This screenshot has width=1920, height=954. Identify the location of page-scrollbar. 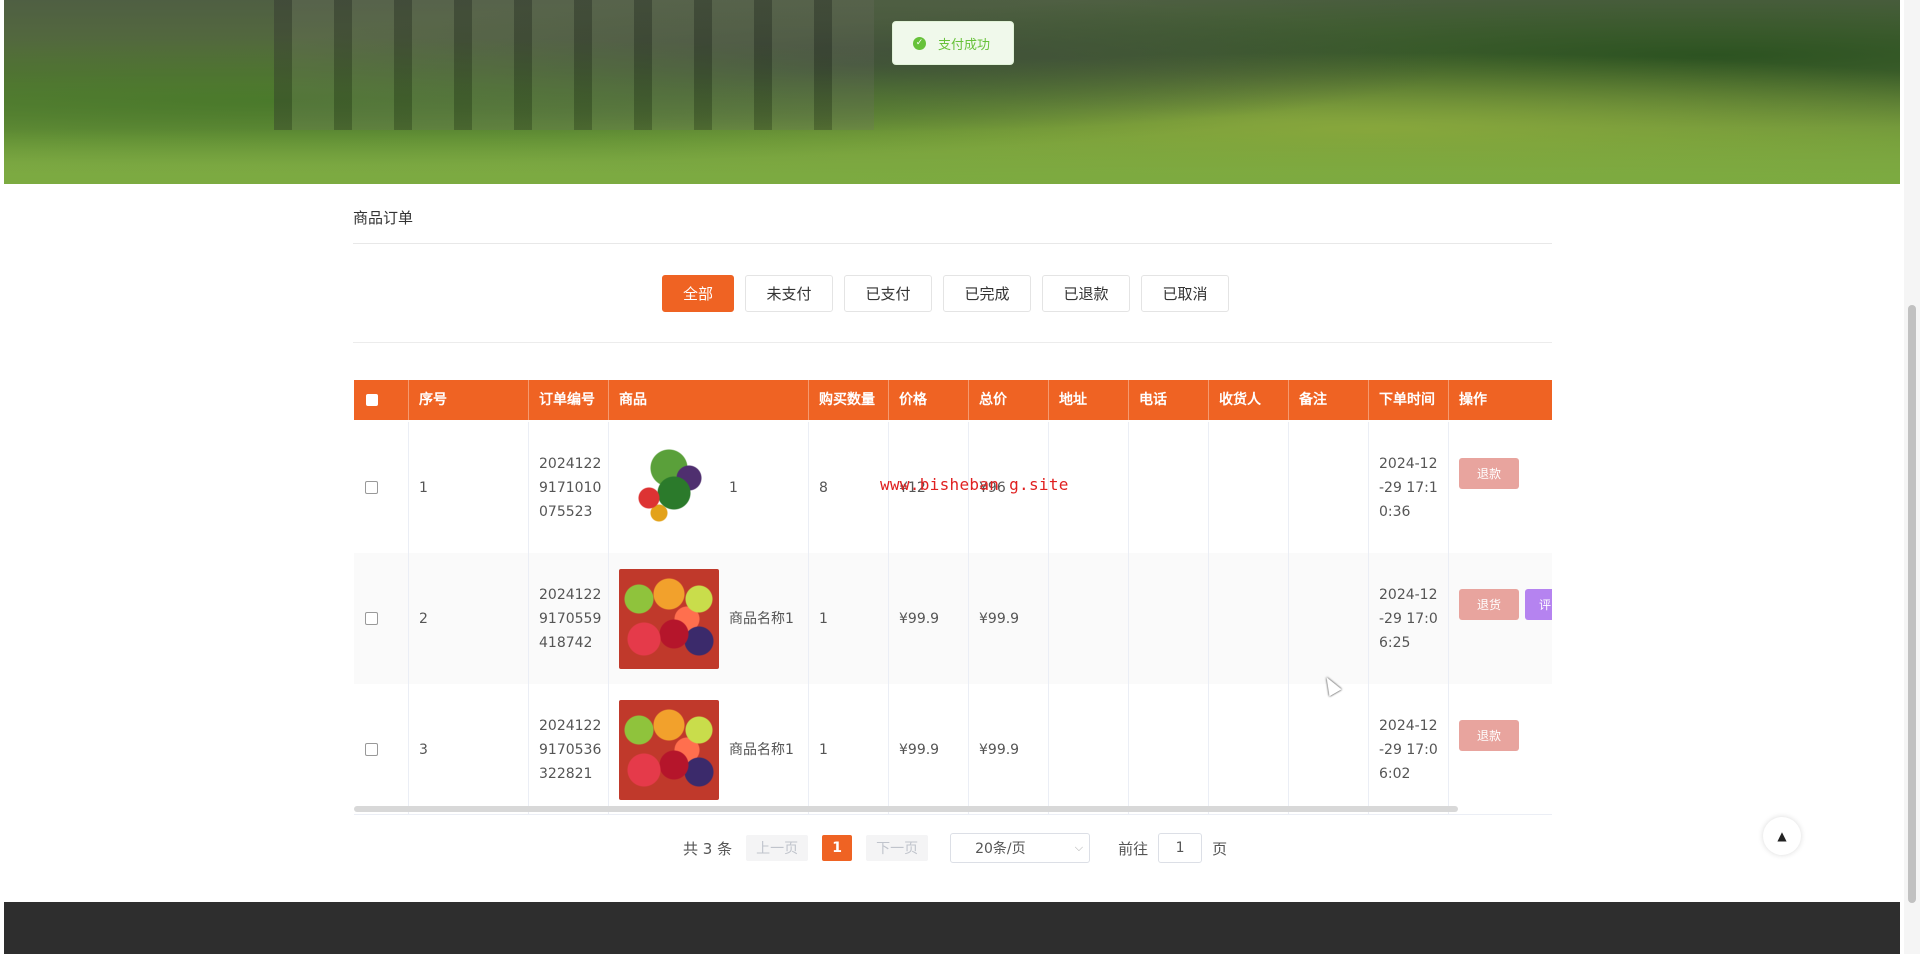
(1912, 477).